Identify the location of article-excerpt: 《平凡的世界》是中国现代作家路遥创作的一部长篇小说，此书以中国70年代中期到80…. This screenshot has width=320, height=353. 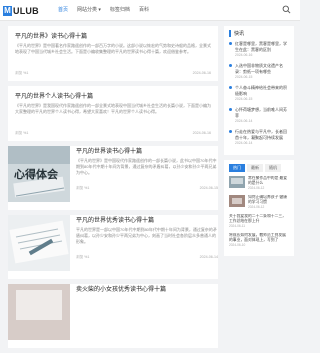
(146, 166).